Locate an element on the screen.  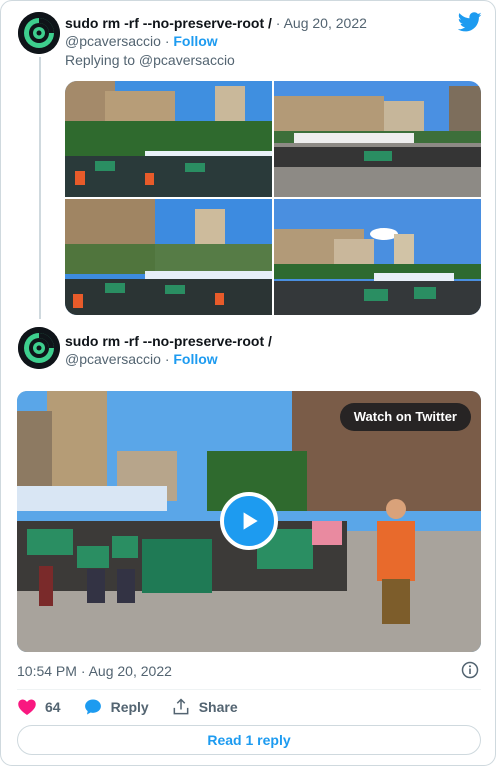
tweet-timestamp: 10:54 PM · Aug 20, 2022 is located at coordinates (94, 671).